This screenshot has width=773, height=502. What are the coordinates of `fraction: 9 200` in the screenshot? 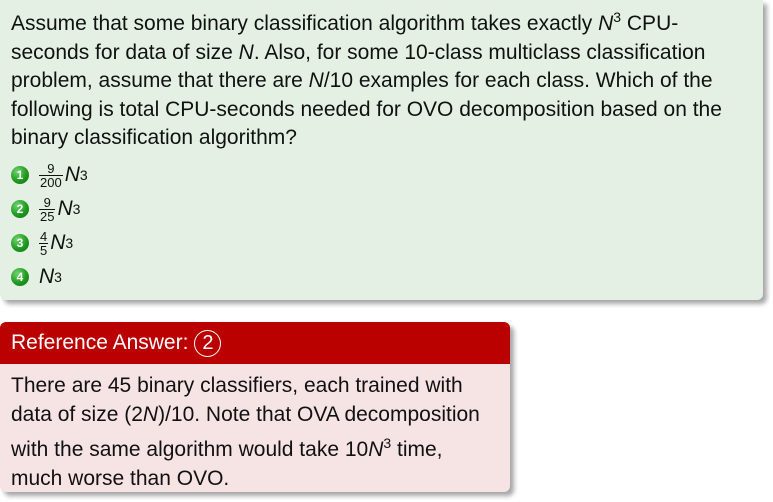 It's located at (51, 175).